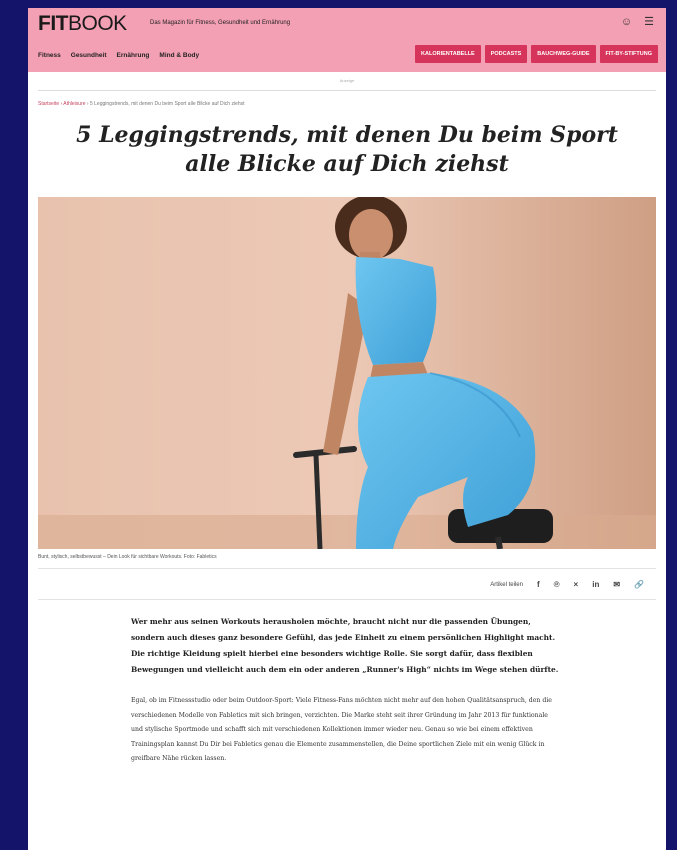 Image resolution: width=677 pixels, height=850 pixels. I want to click on x-icon: ×, so click(576, 585).